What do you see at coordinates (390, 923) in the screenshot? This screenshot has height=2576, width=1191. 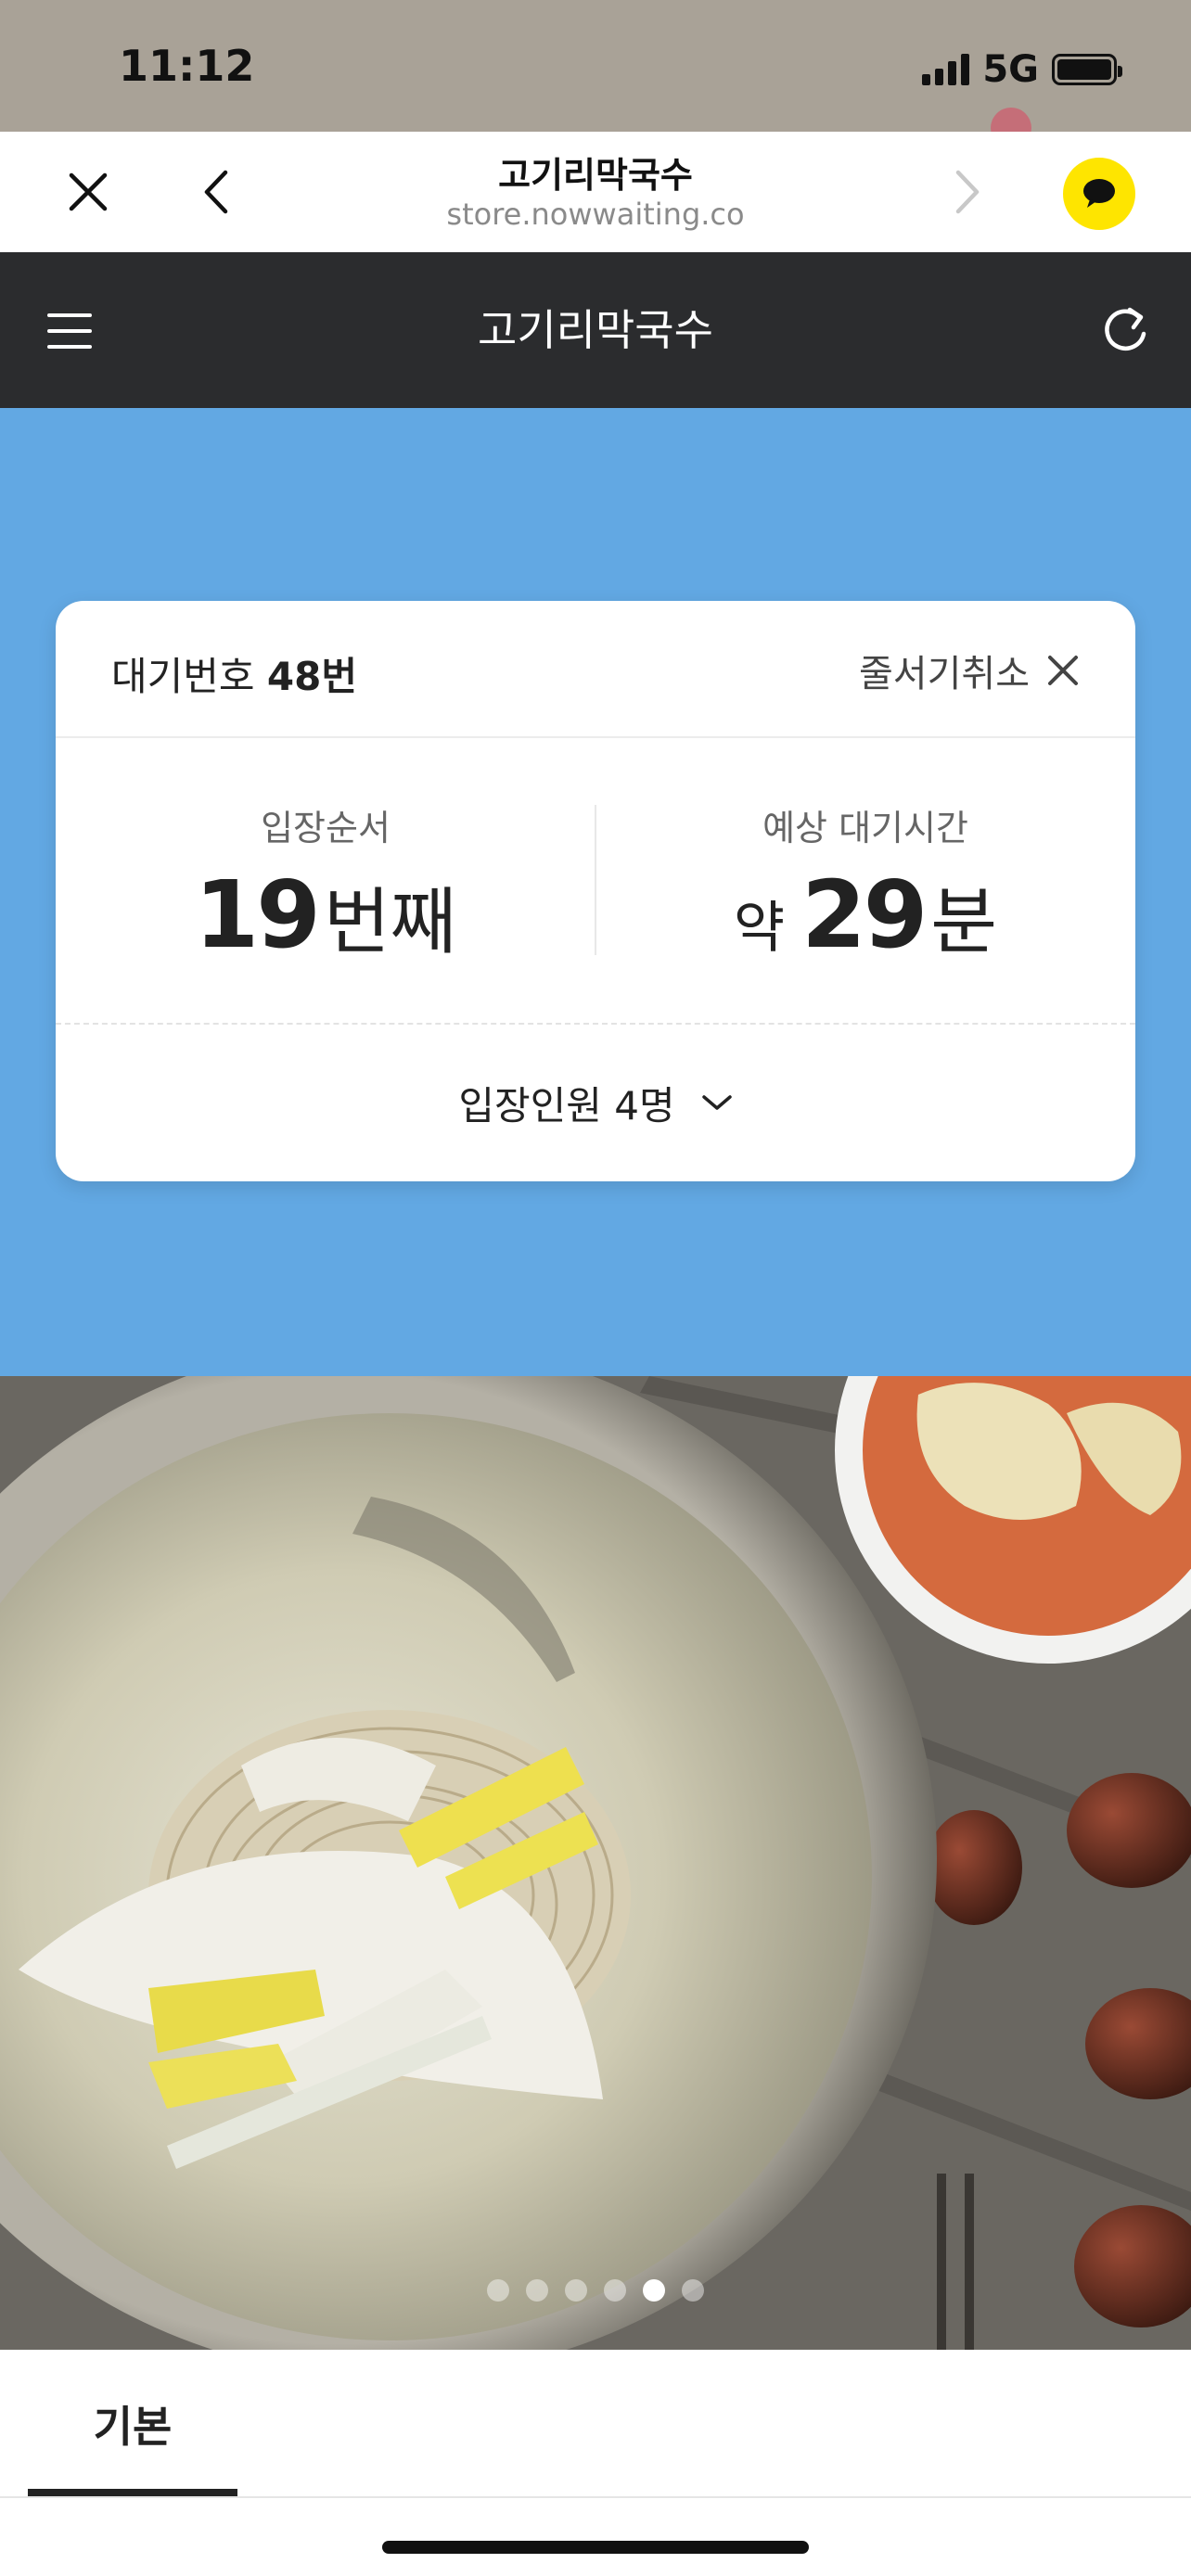 I see `entry-order-unit: 번째` at bounding box center [390, 923].